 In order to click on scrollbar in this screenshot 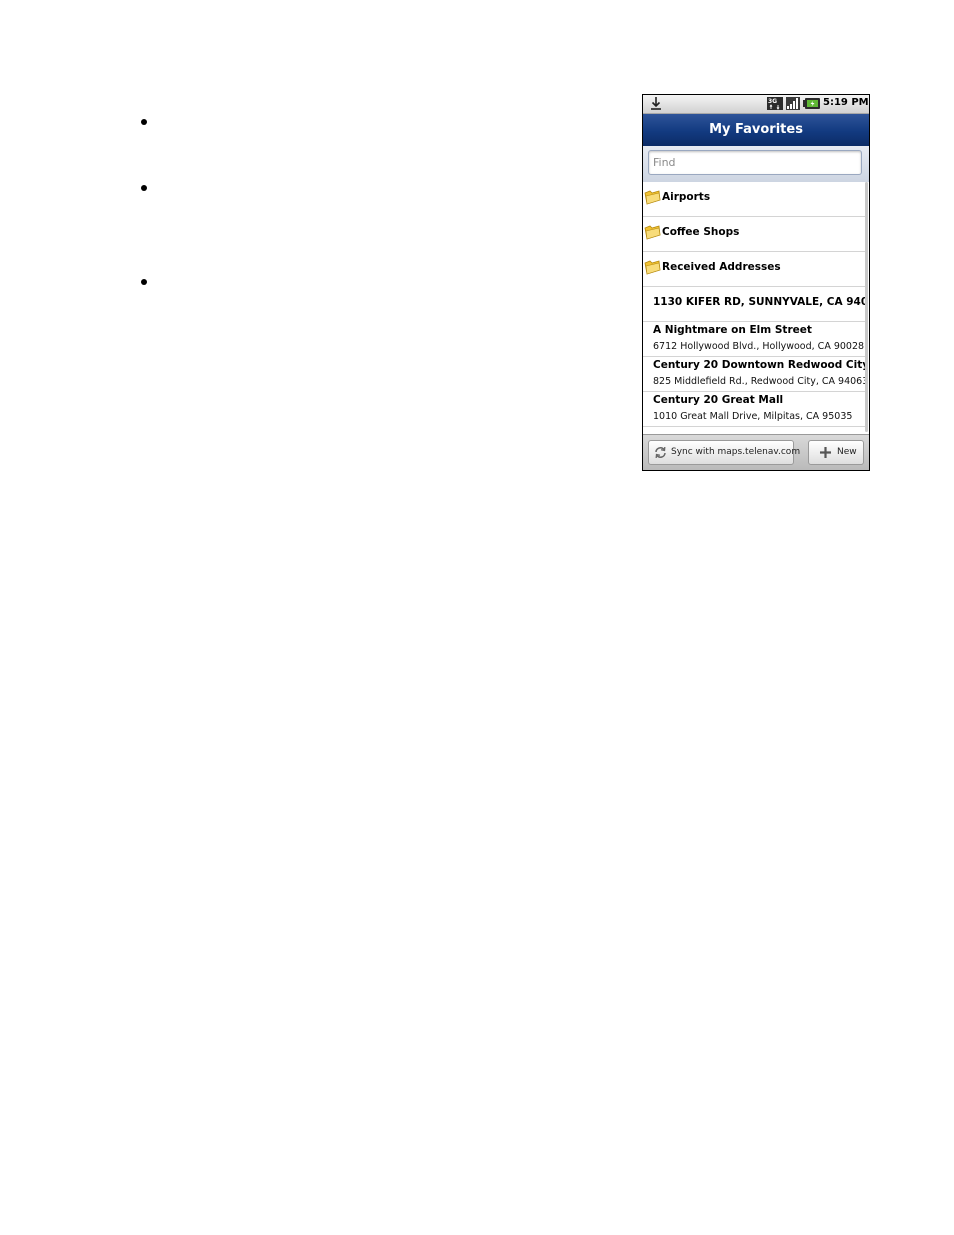, I will do `click(866, 307)`.